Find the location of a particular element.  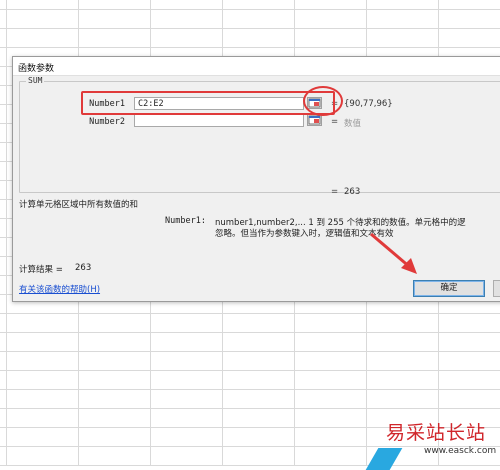

help-link: 有关该函数的帮助(H) is located at coordinates (59, 289).